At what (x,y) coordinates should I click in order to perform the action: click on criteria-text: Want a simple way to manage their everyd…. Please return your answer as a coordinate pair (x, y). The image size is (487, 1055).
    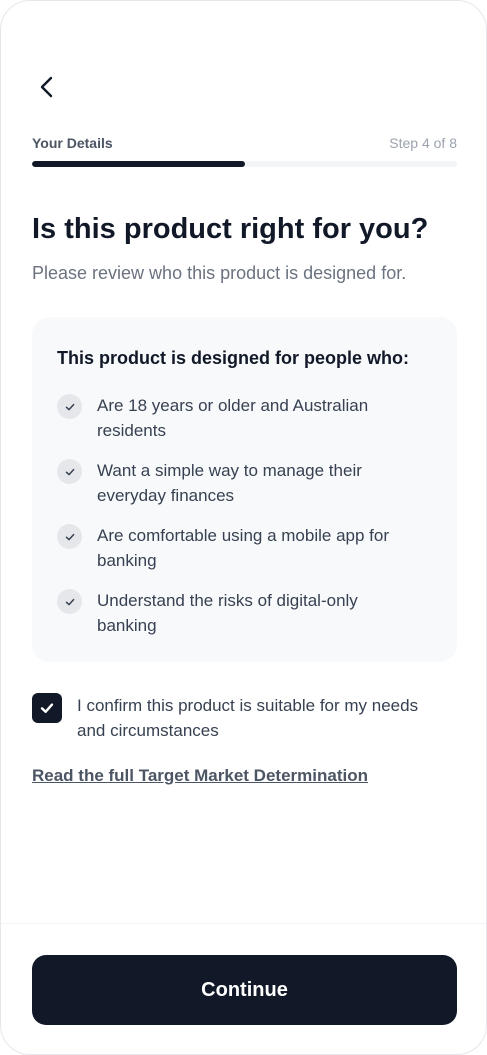
    Looking at the image, I should click on (229, 483).